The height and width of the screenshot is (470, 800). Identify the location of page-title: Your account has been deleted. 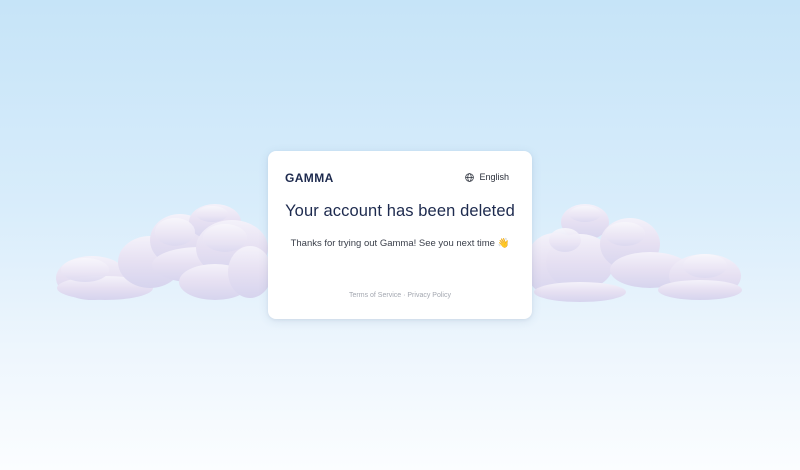
(400, 211).